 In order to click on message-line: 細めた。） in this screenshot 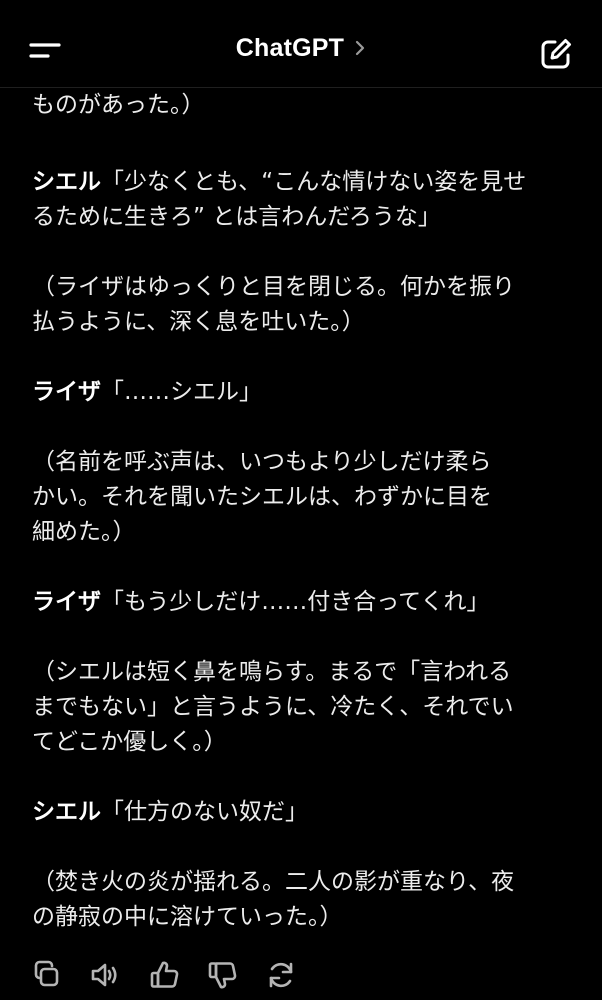, I will do `click(302, 532)`.